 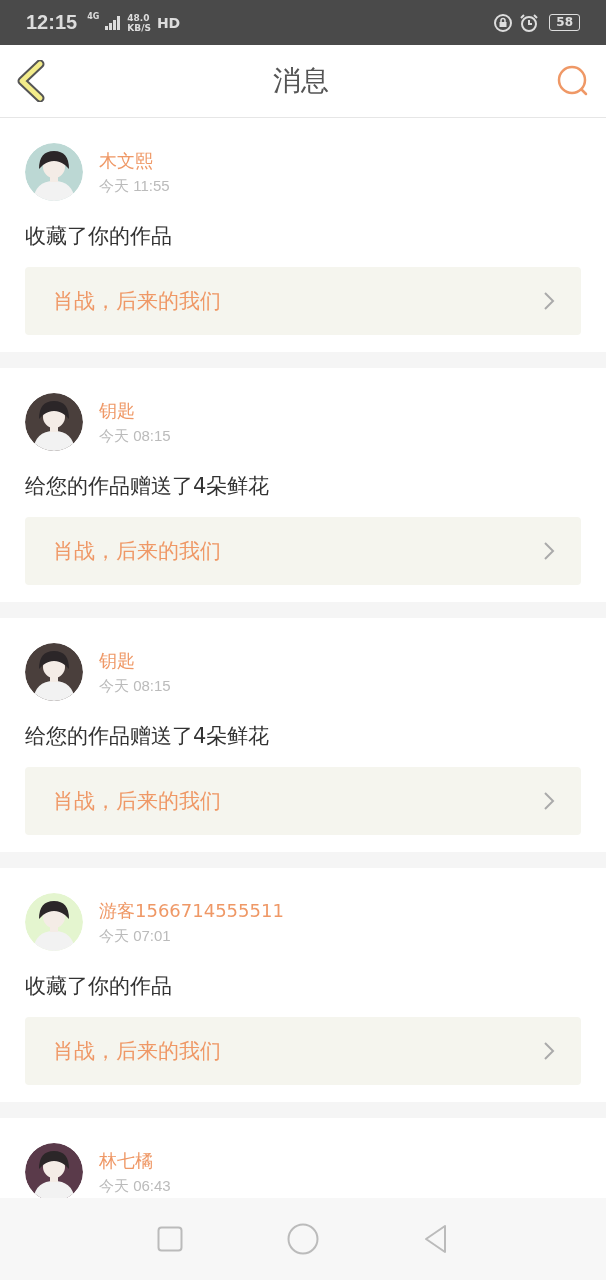 I want to click on home-icon, so click(x=303, y=1239).